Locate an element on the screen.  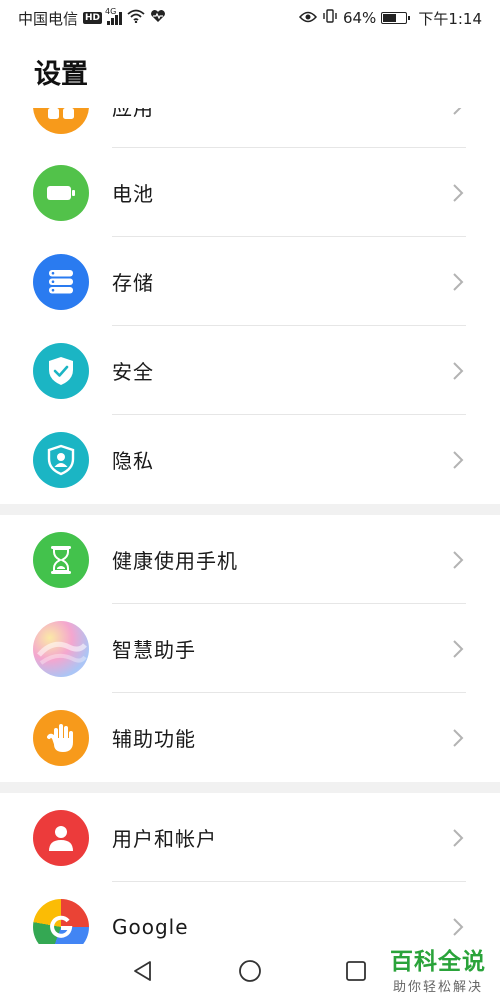
settings-item-label: 用户和帐户 is located at coordinates (164, 839).